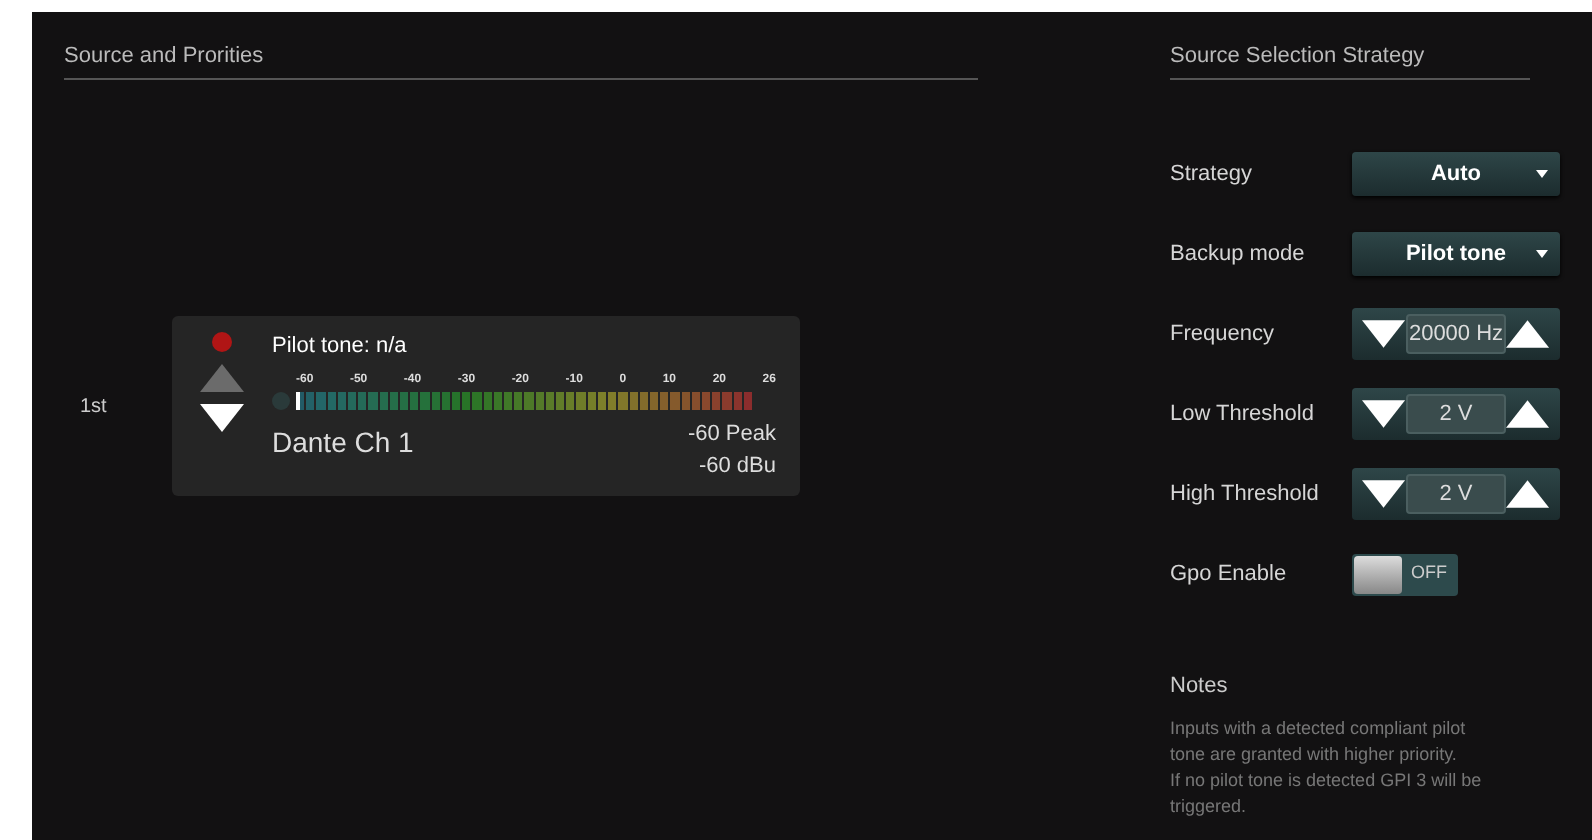 The height and width of the screenshot is (840, 1592). I want to click on toggle-switch: OFF, so click(1405, 574).